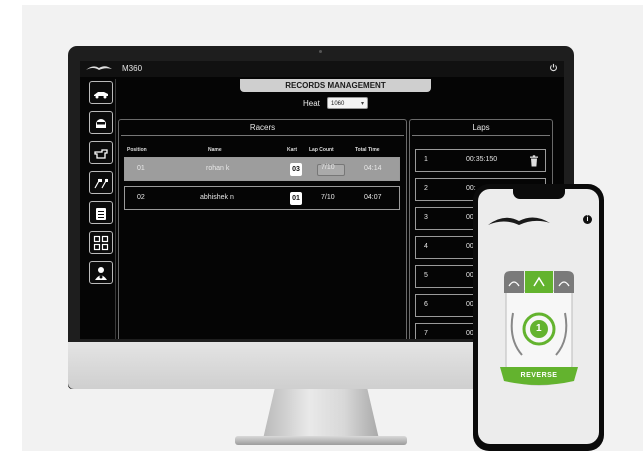  I want to click on kart-badge: 01, so click(296, 198).